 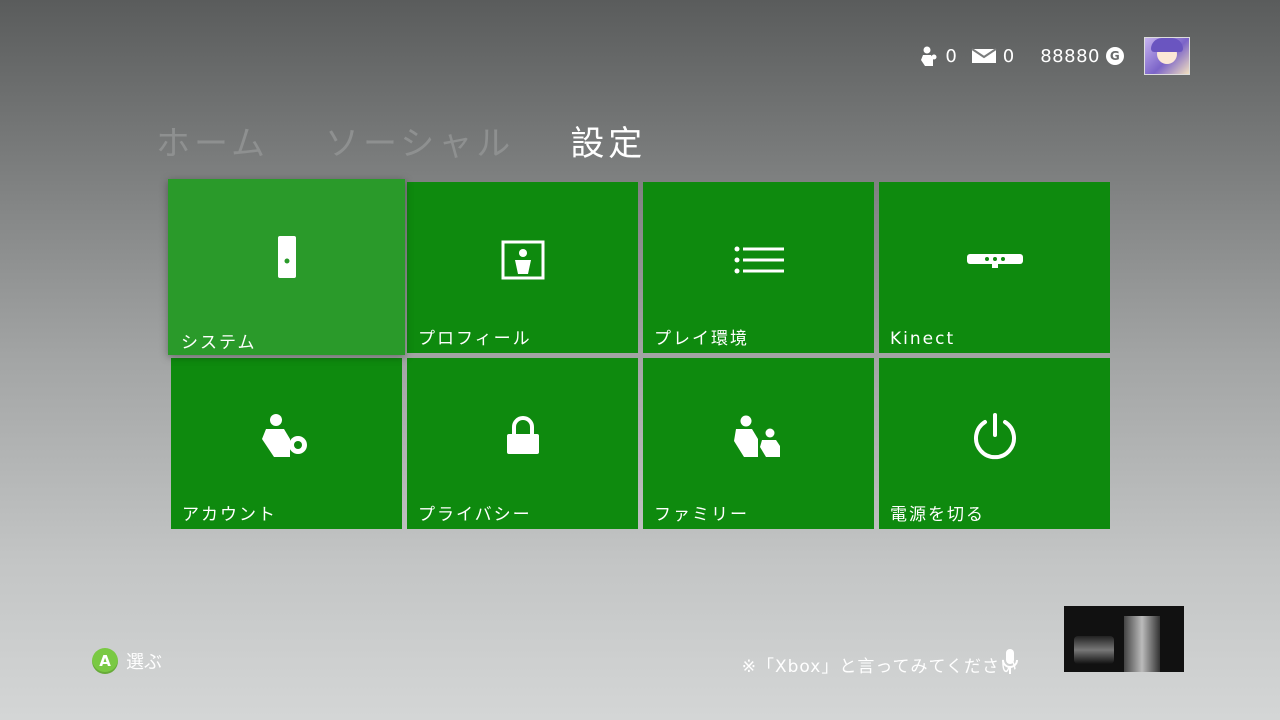 I want to click on tab-settings: 設定, so click(x=608, y=140).